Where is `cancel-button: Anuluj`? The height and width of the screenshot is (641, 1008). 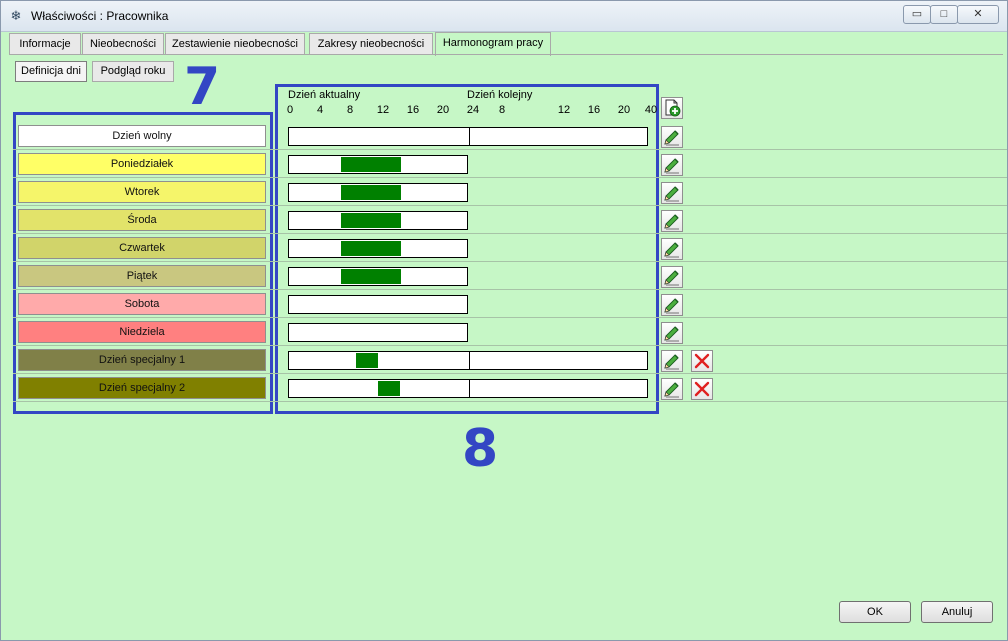
cancel-button: Anuluj is located at coordinates (957, 612).